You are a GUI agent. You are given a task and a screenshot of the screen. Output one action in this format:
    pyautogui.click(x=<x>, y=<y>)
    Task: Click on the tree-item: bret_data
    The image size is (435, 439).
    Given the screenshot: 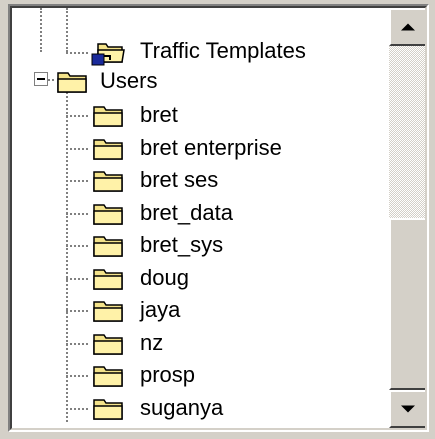 What is the action you would take?
    pyautogui.click(x=200, y=214)
    